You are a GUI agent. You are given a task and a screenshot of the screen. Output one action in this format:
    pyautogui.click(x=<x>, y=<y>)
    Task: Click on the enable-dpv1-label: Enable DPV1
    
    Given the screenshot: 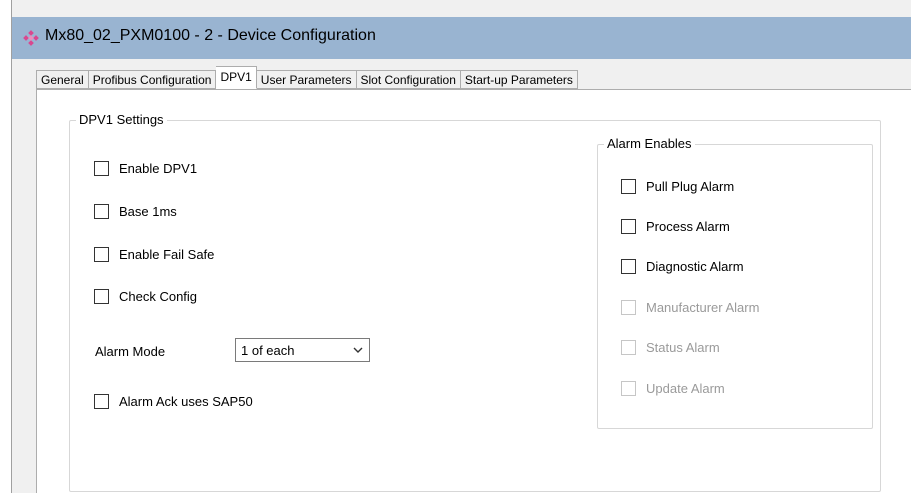 What is the action you would take?
    pyautogui.click(x=158, y=168)
    